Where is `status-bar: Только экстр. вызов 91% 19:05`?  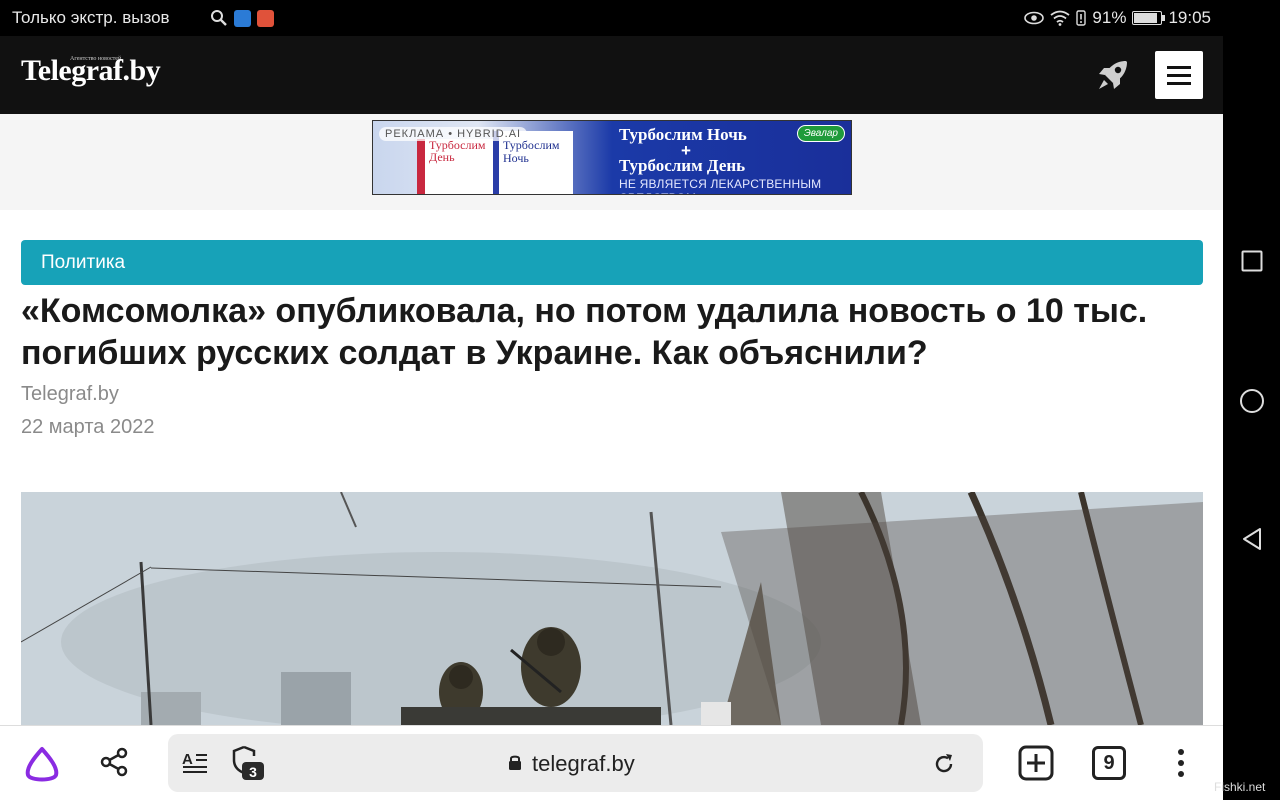
status-bar: Только экстр. вызов 91% 19:05 is located at coordinates (611, 18).